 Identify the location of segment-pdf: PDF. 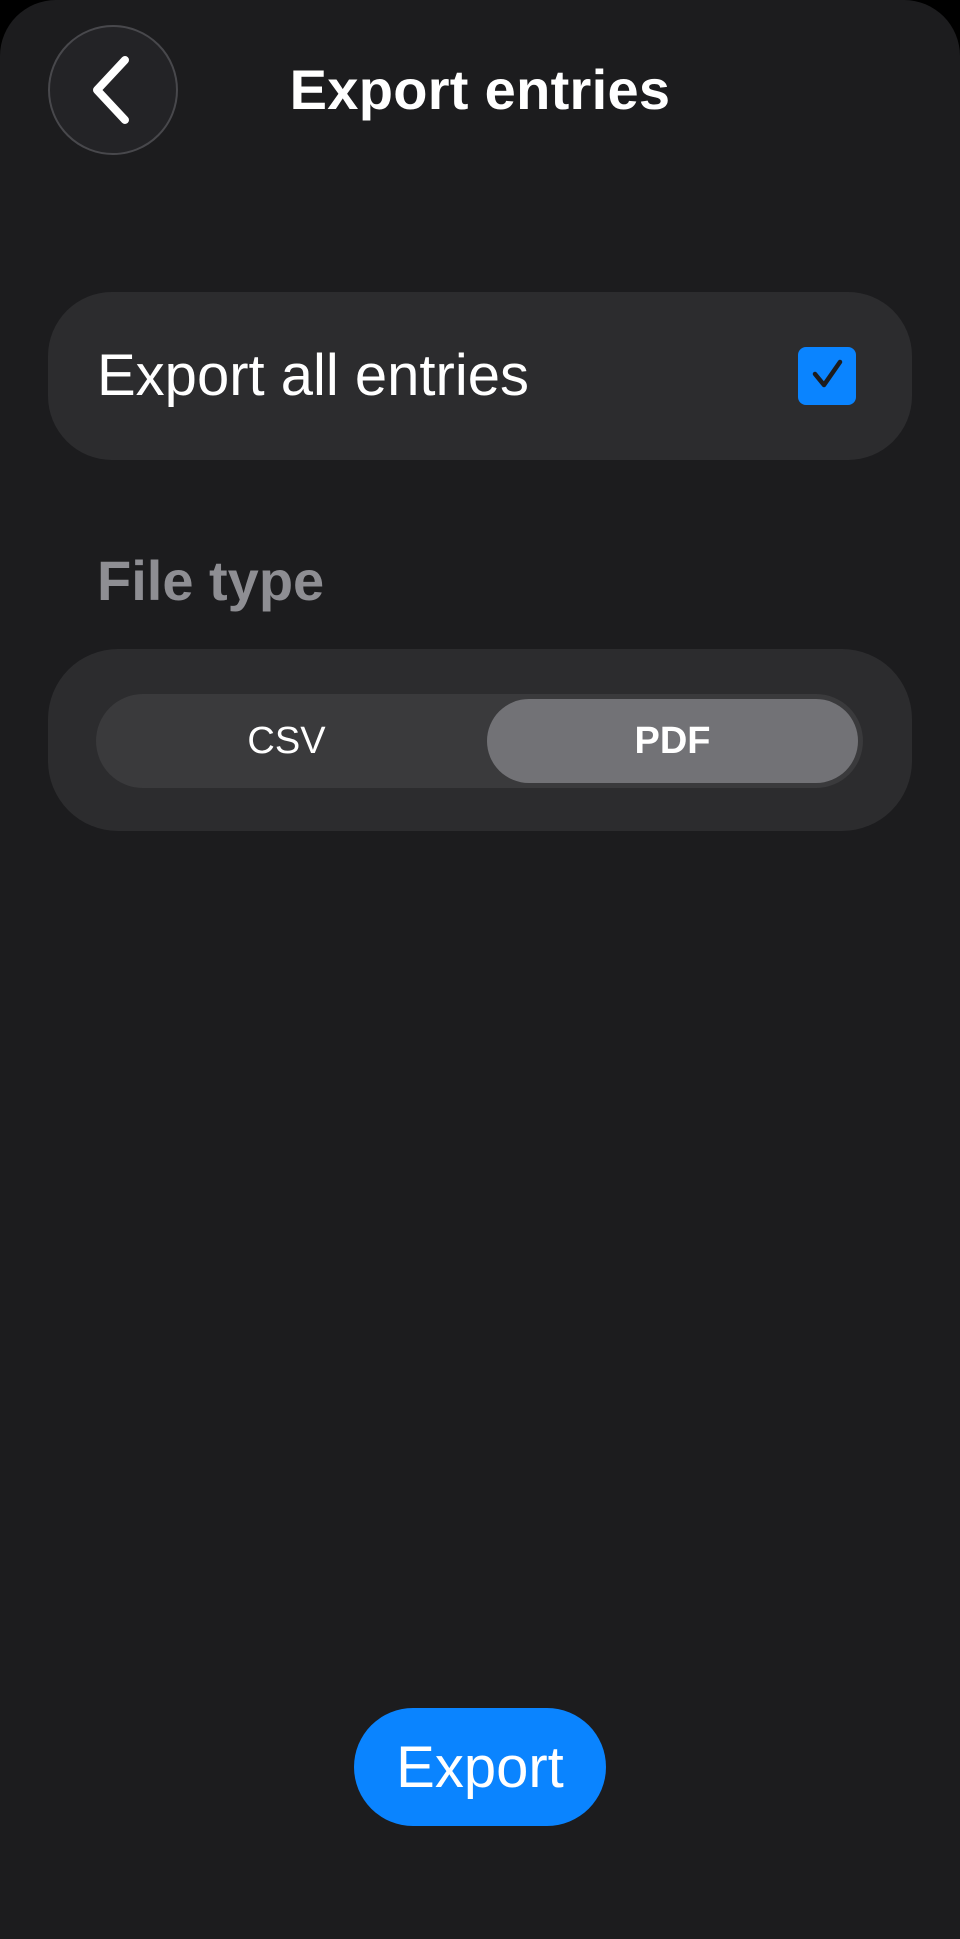
(672, 741).